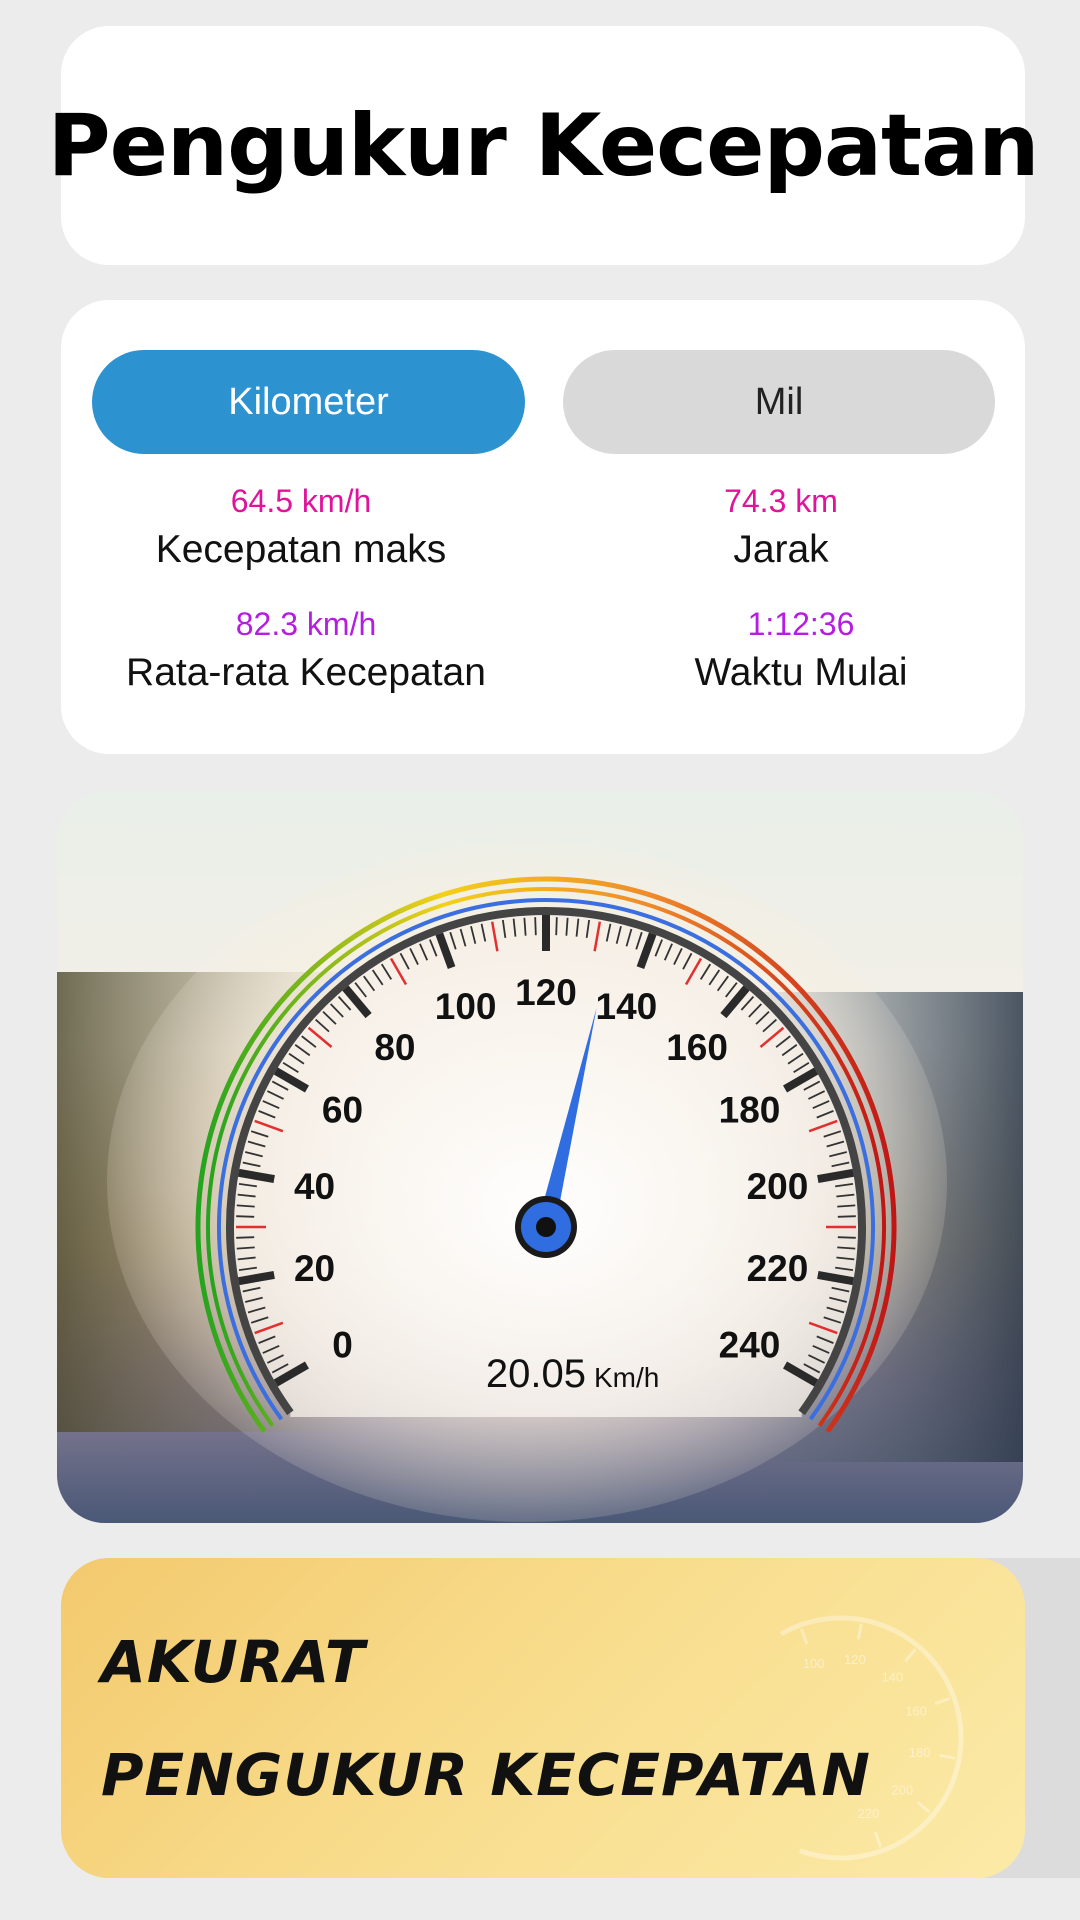  What do you see at coordinates (778, 1268) in the screenshot?
I see `tick-label: 220` at bounding box center [778, 1268].